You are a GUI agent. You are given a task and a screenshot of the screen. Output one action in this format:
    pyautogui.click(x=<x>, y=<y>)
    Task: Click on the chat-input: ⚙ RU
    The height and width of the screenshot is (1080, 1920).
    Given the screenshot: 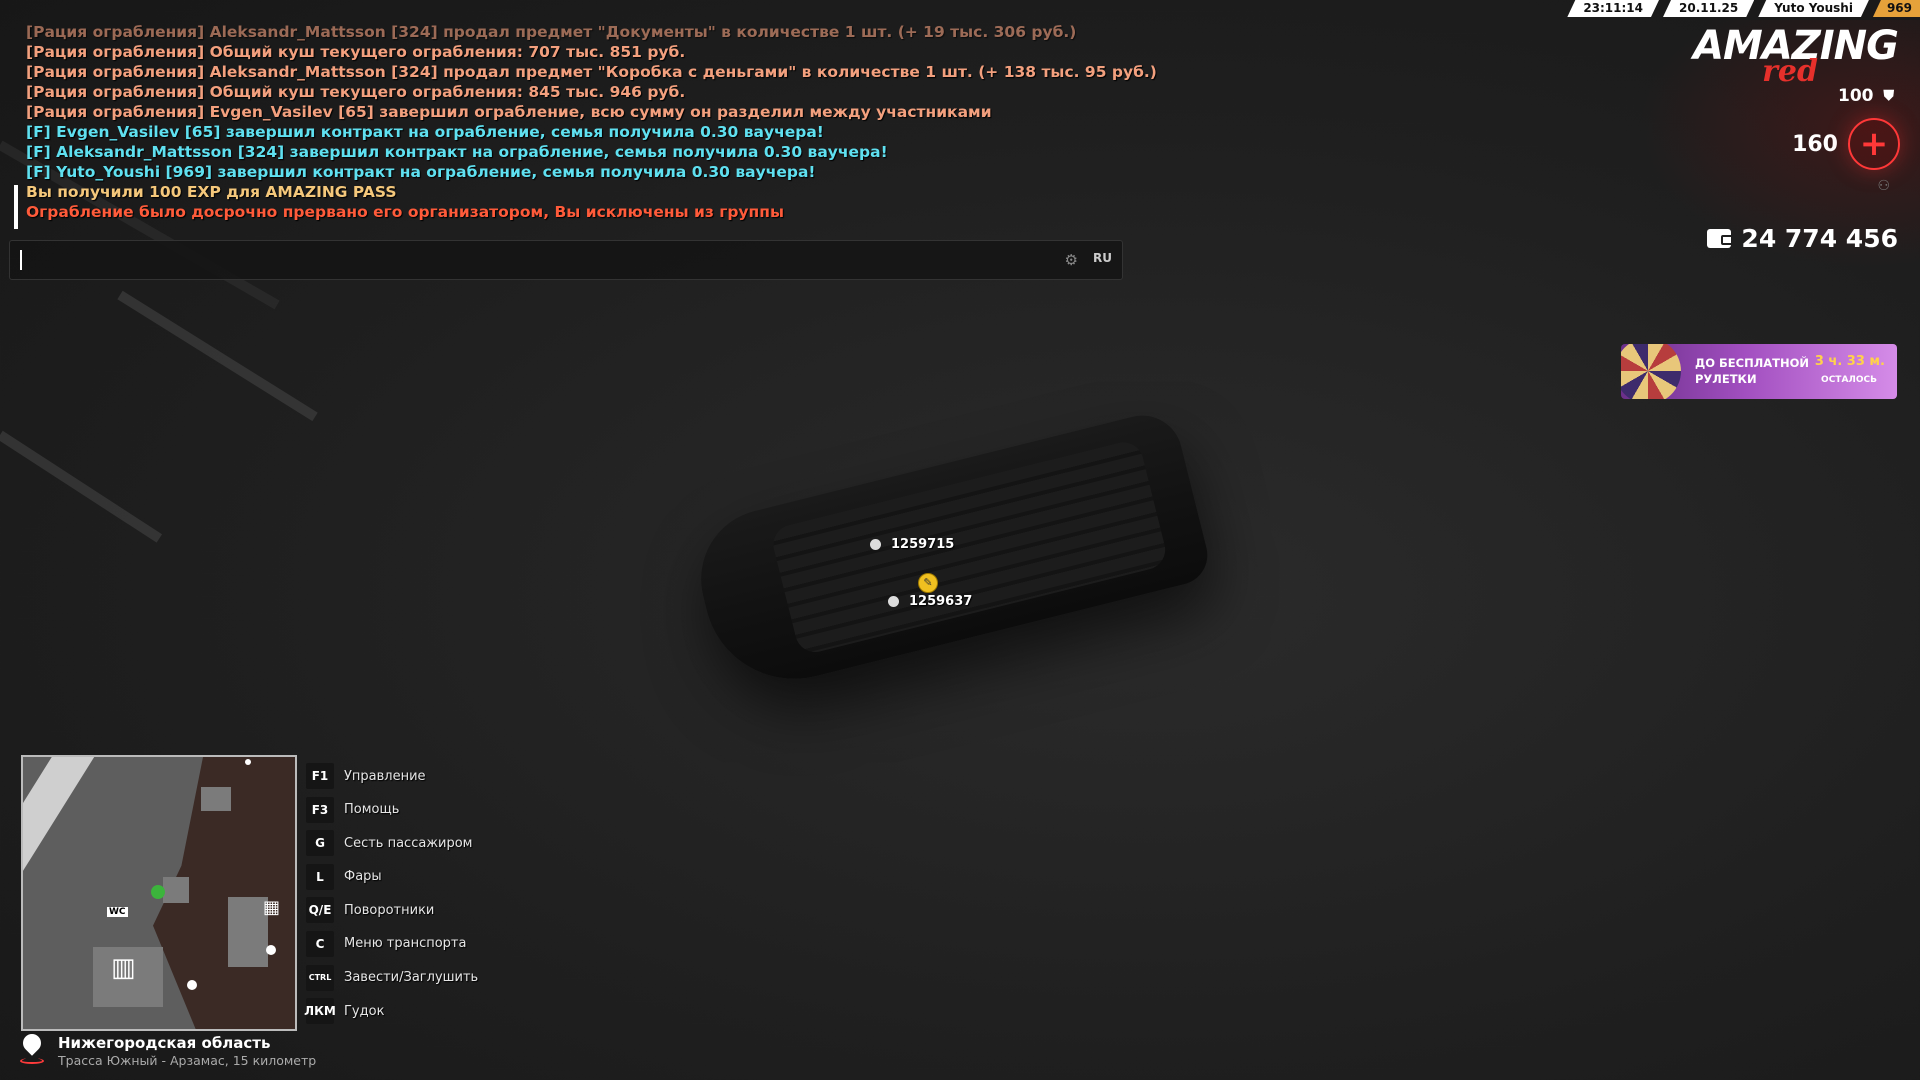 What is the action you would take?
    pyautogui.click(x=566, y=260)
    